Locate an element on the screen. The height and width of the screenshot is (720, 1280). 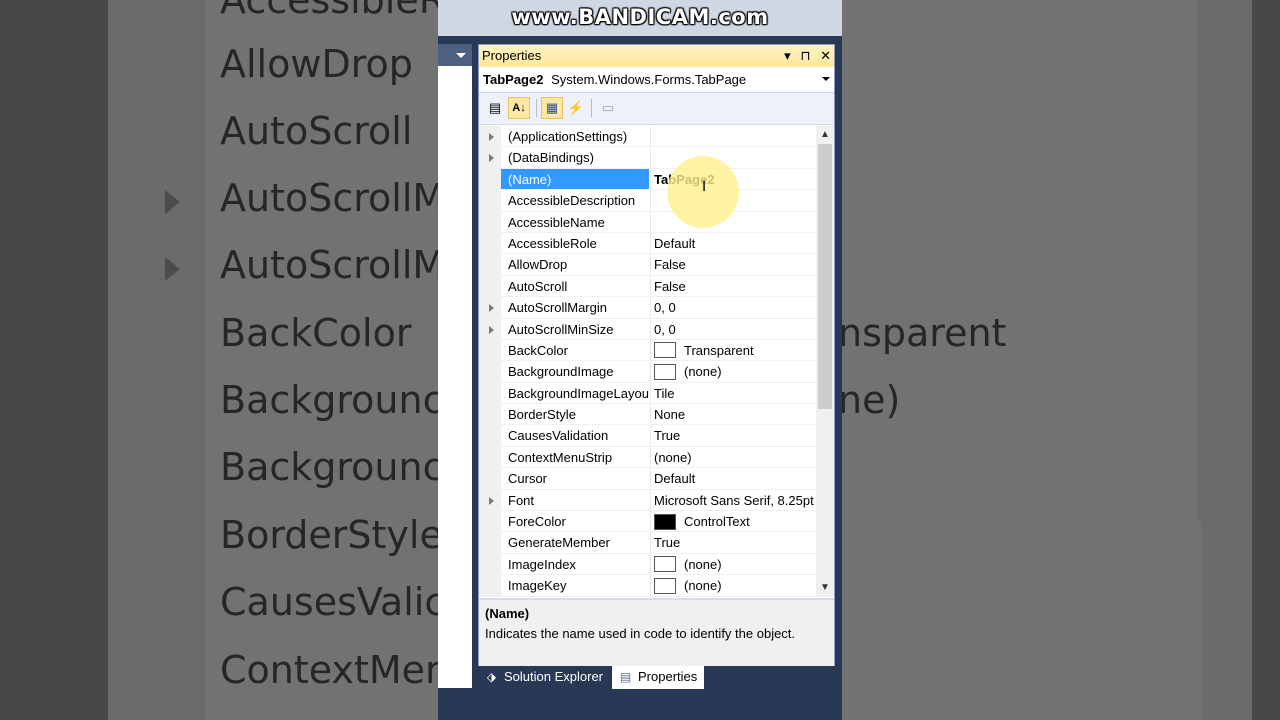
property-row: Cursor Default is located at coordinates (656, 479).